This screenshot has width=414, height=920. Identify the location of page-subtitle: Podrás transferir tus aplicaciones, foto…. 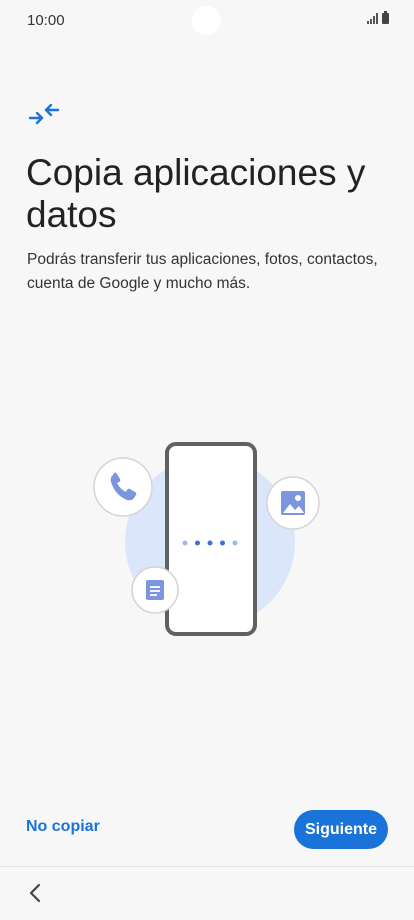
(202, 271).